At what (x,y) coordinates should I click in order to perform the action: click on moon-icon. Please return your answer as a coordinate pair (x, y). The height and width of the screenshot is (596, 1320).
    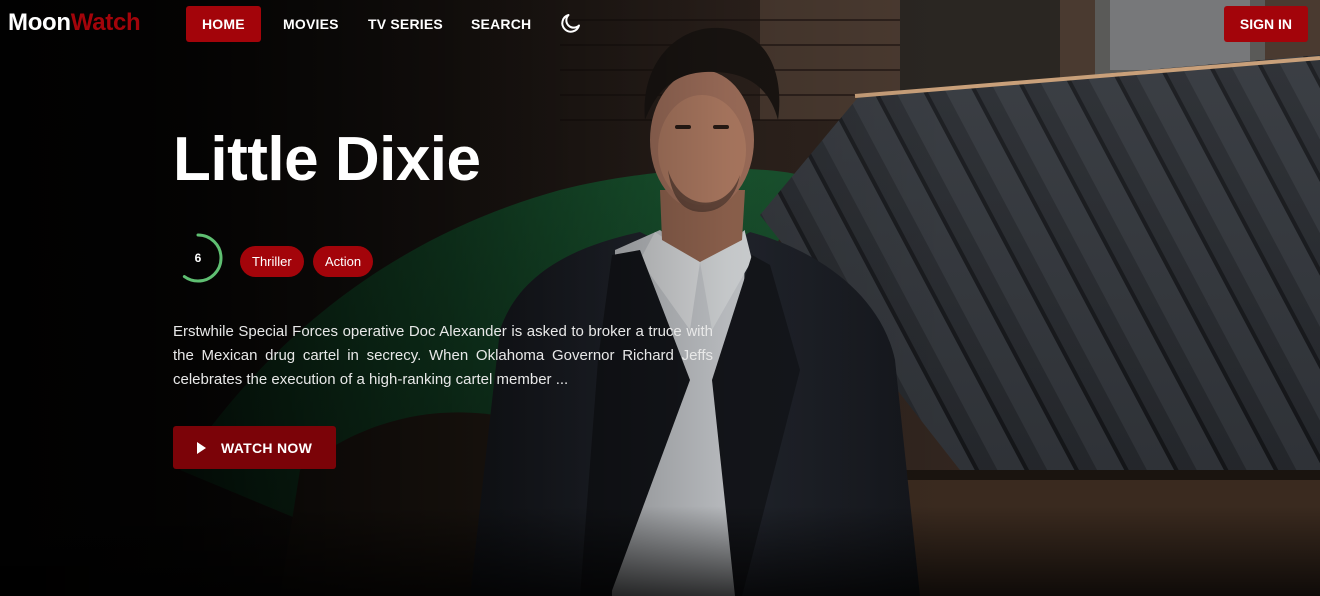
    Looking at the image, I should click on (571, 23).